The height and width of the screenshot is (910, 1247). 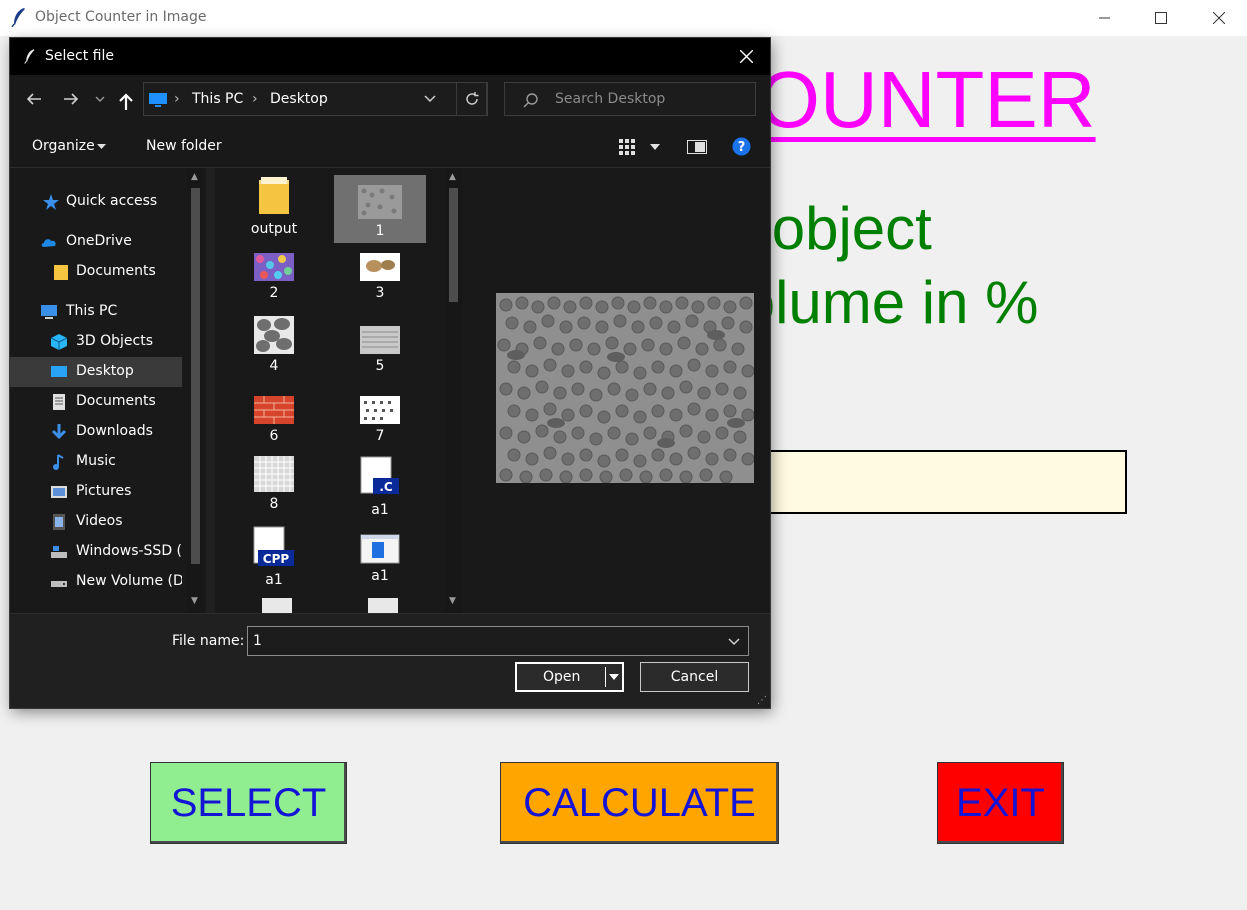 I want to click on file-item-output: output, so click(x=274, y=206).